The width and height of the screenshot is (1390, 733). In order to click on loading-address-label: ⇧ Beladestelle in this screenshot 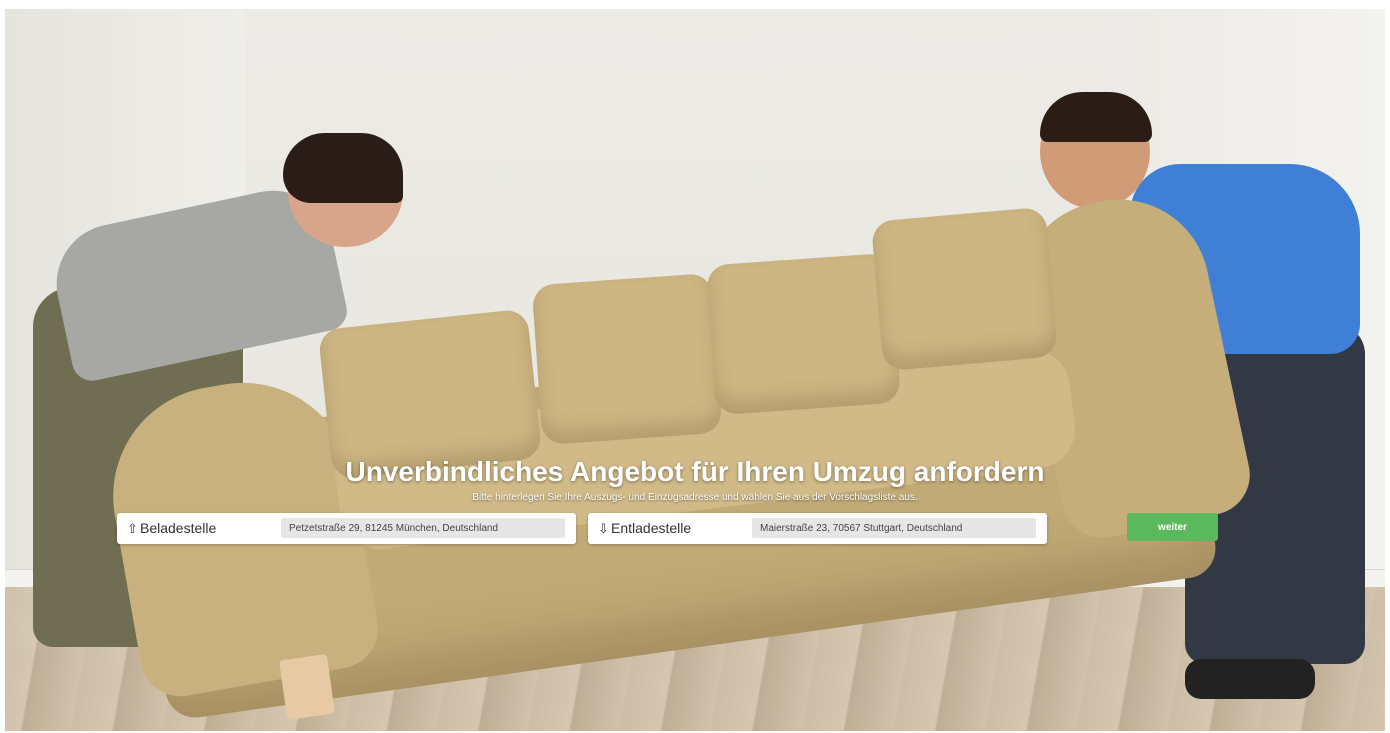, I will do `click(172, 528)`.